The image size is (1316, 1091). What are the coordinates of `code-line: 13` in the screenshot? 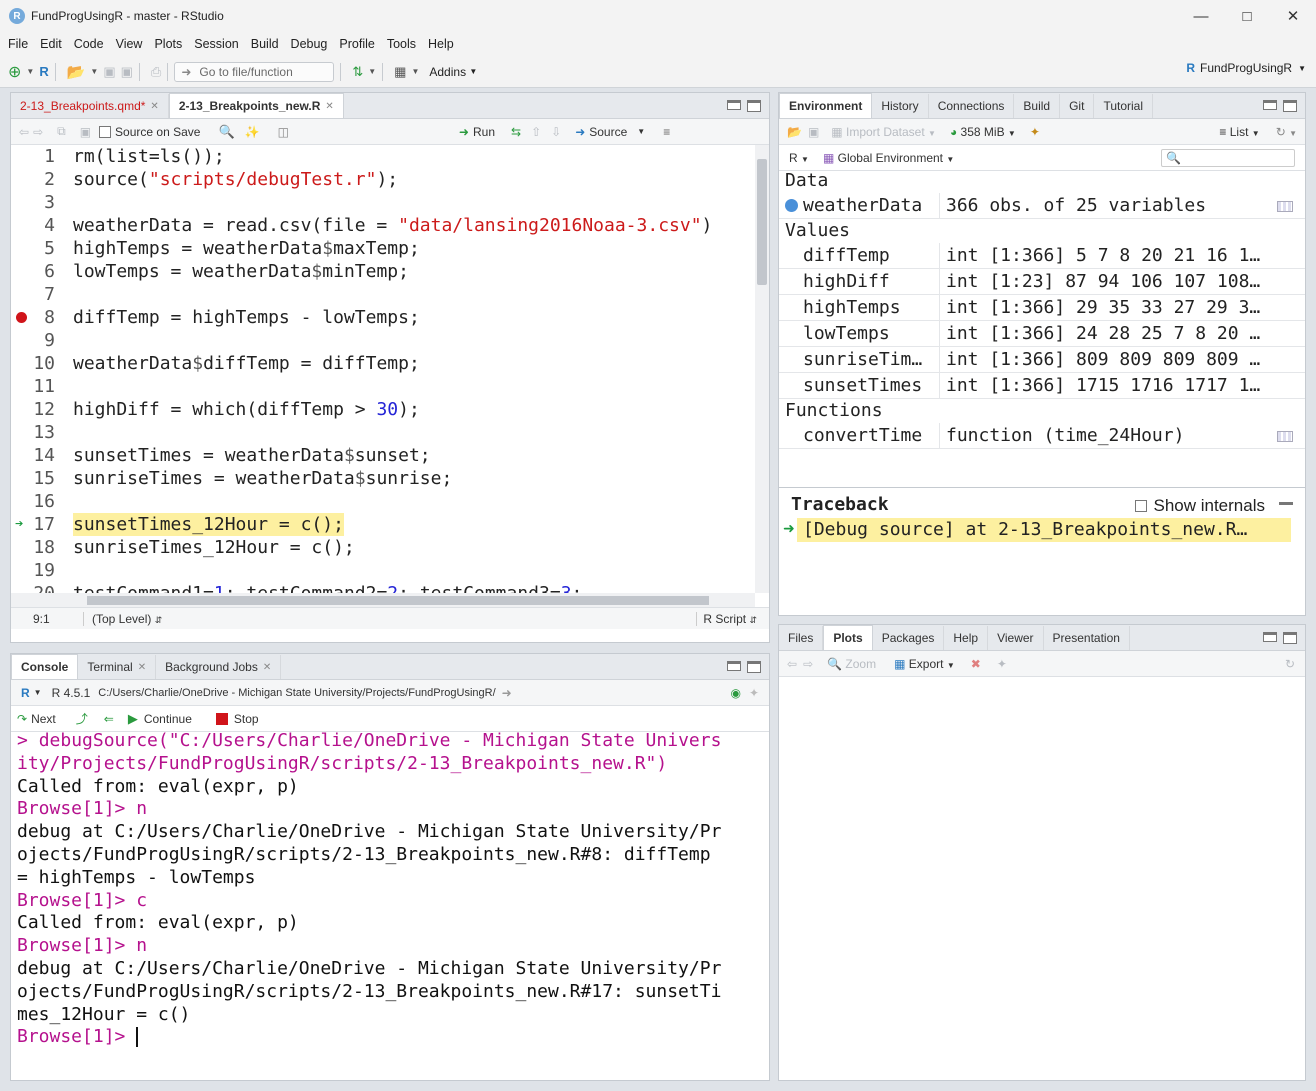 It's located at (383, 432).